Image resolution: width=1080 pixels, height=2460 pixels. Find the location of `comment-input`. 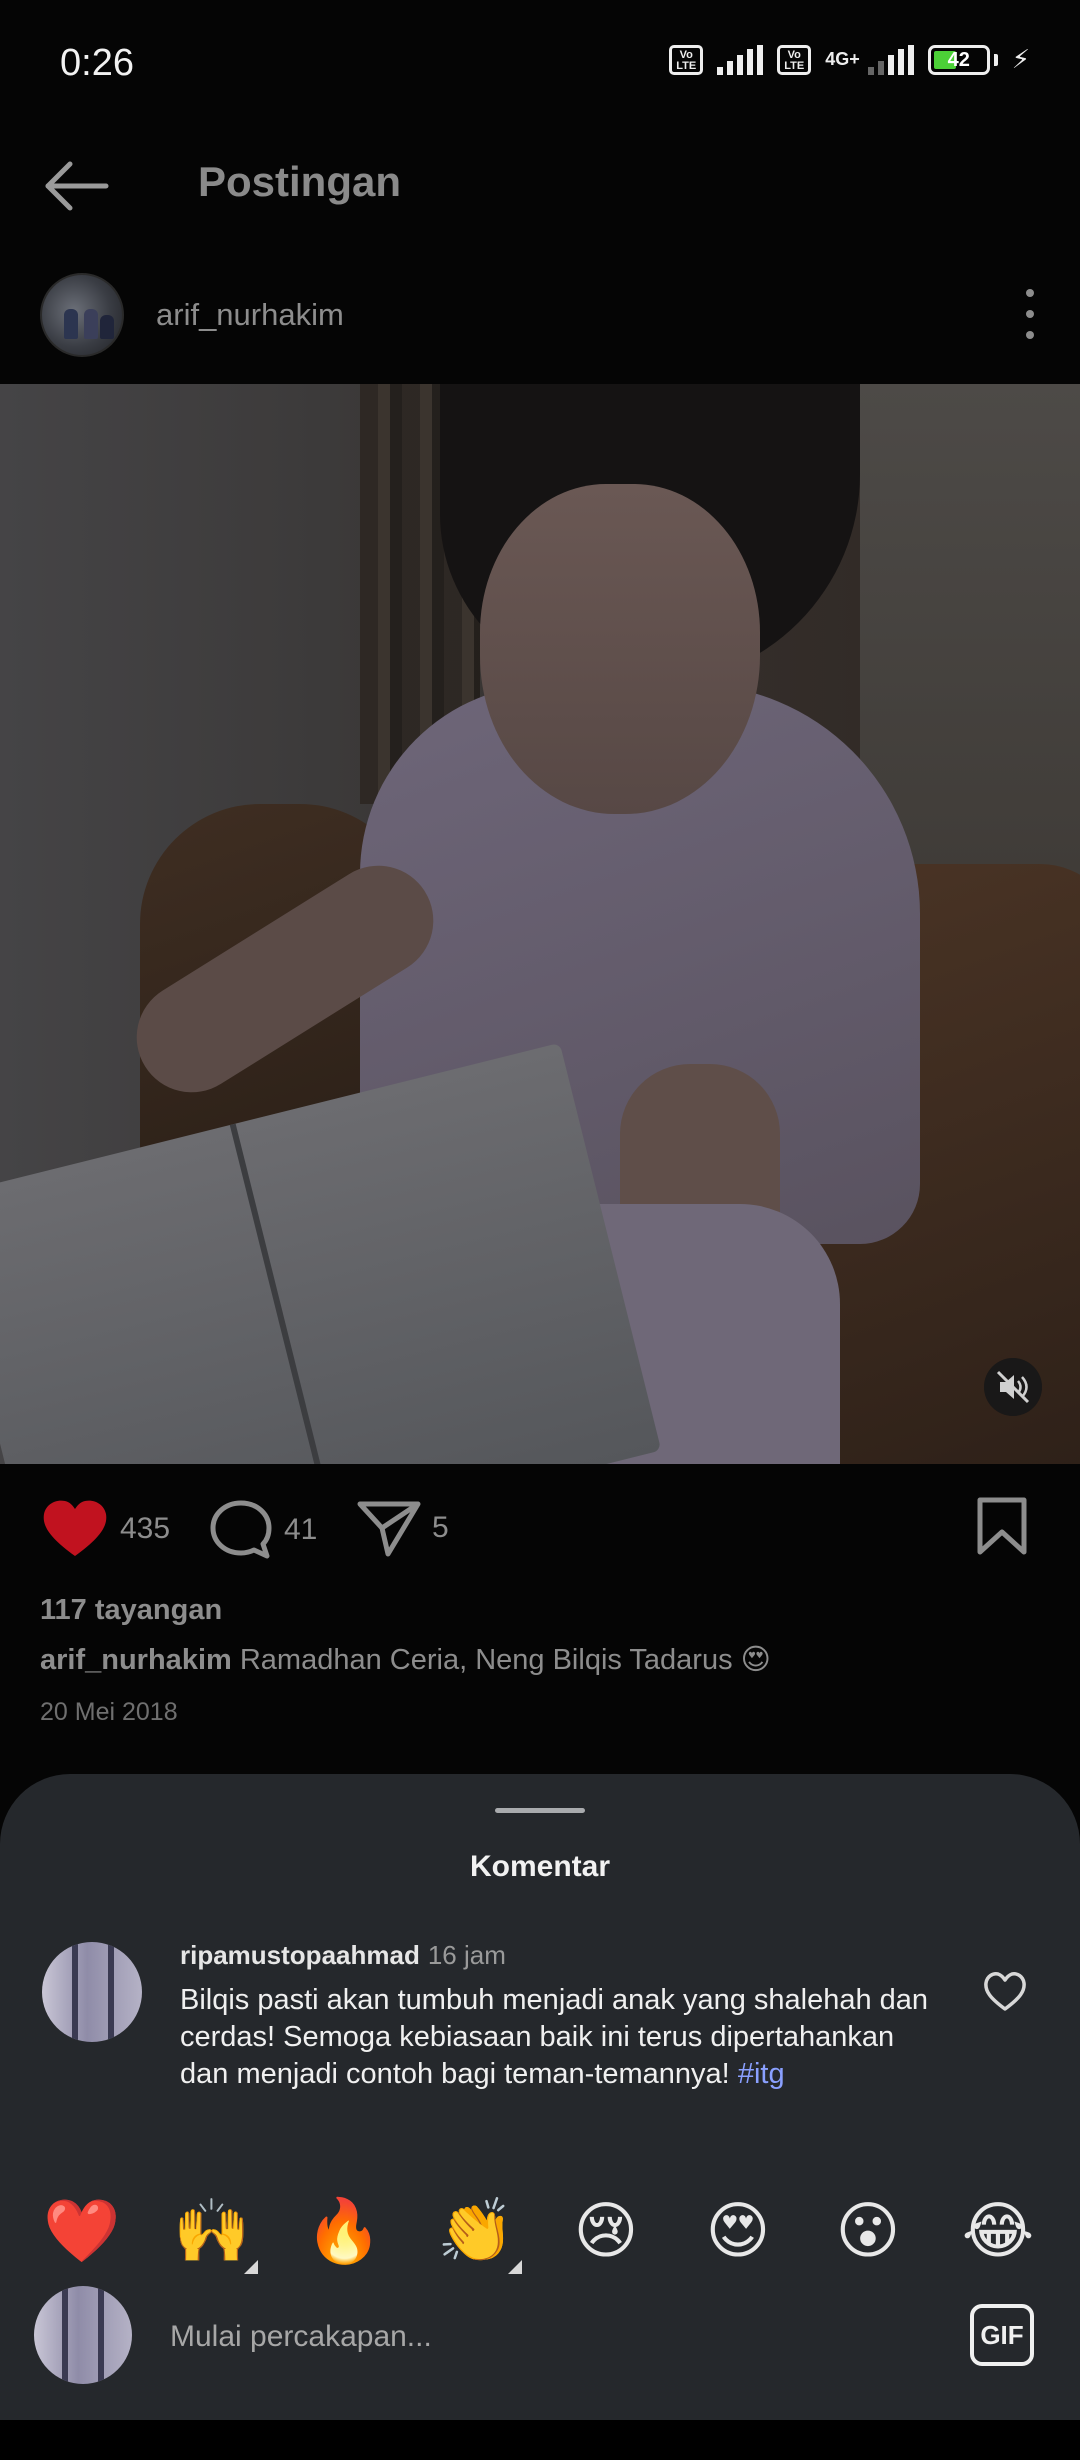

comment-input is located at coordinates (550, 2337).